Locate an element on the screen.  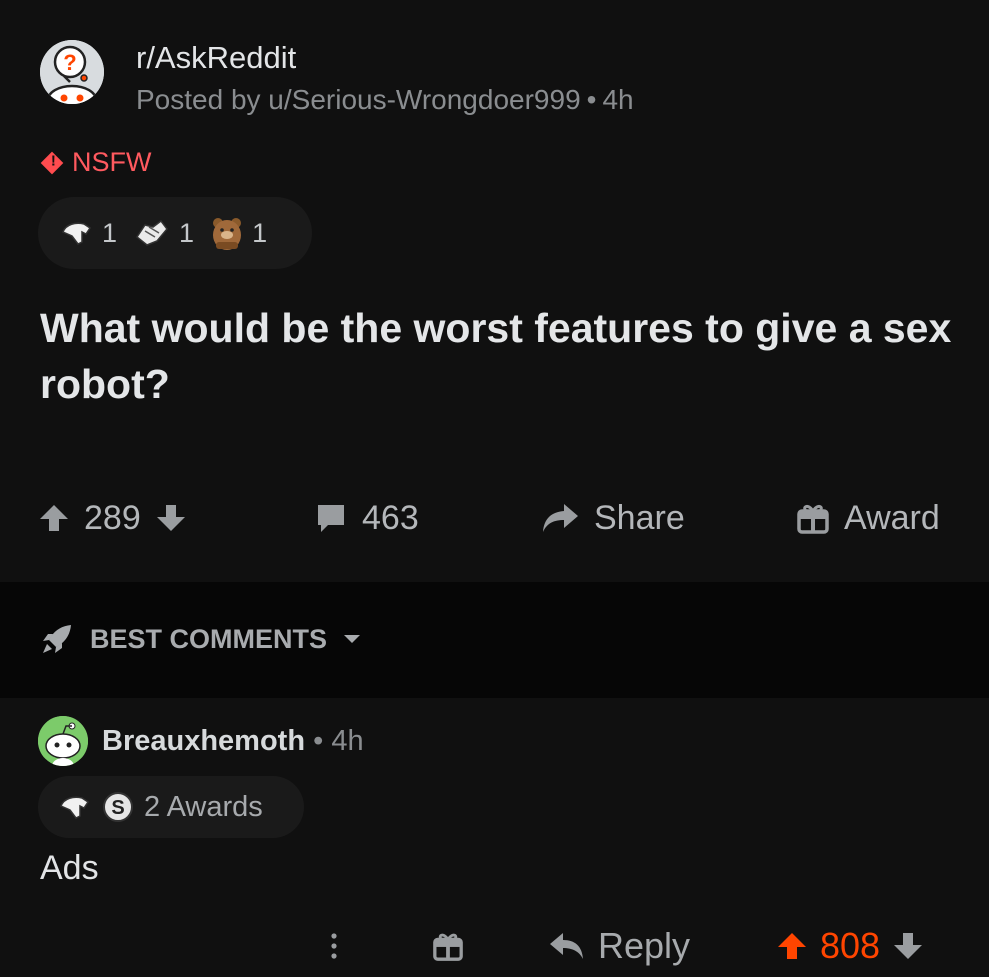
more-options-button is located at coordinates (334, 946).